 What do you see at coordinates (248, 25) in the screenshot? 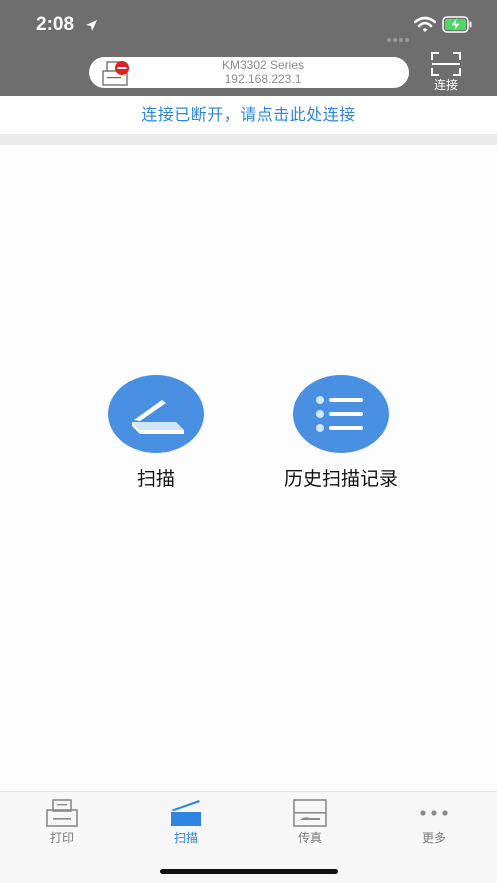
I see `status-bar: 2:08` at bounding box center [248, 25].